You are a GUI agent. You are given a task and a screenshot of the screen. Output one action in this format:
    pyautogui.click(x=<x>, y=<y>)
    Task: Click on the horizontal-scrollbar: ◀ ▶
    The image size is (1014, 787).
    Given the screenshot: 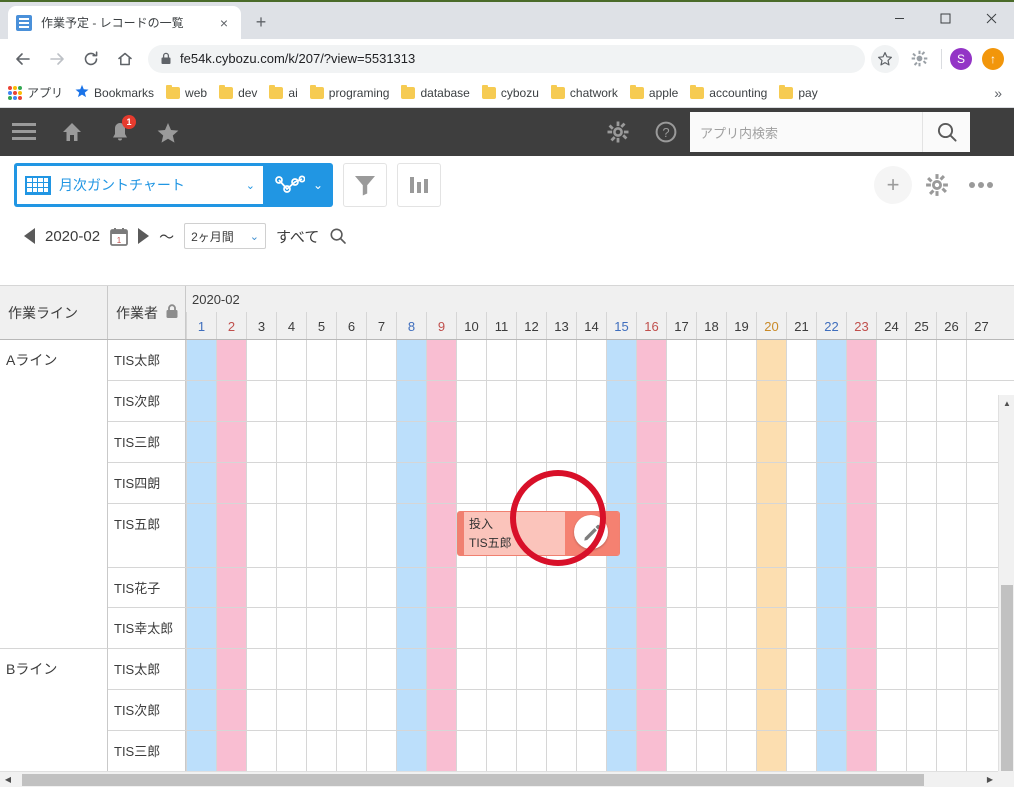 What is the action you would take?
    pyautogui.click(x=499, y=779)
    